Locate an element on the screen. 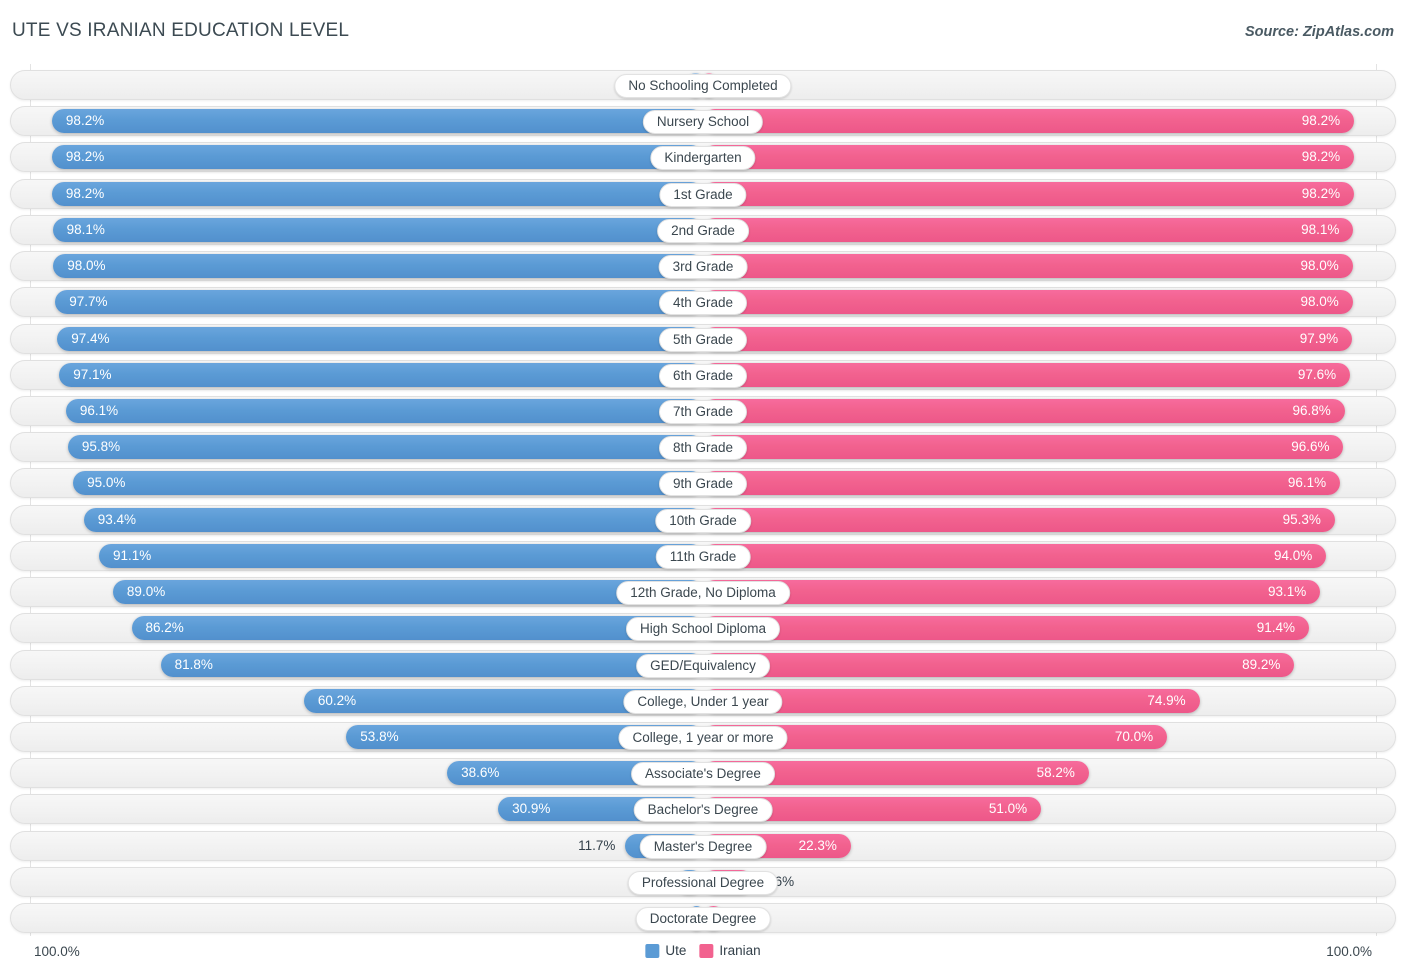 This screenshot has width=1406, height=975. category-label: Bachelor's Degree is located at coordinates (703, 810).